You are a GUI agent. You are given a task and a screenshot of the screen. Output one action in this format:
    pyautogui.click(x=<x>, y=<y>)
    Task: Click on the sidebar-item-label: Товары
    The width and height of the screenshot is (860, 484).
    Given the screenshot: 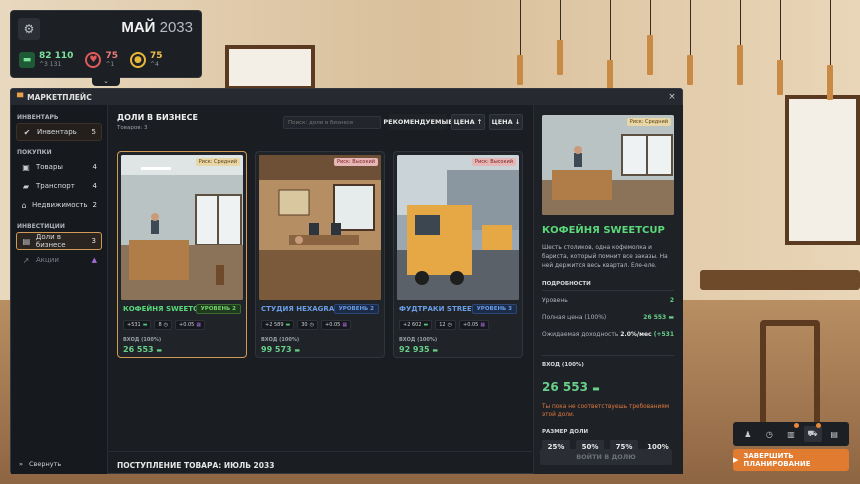 What is the action you would take?
    pyautogui.click(x=49, y=167)
    